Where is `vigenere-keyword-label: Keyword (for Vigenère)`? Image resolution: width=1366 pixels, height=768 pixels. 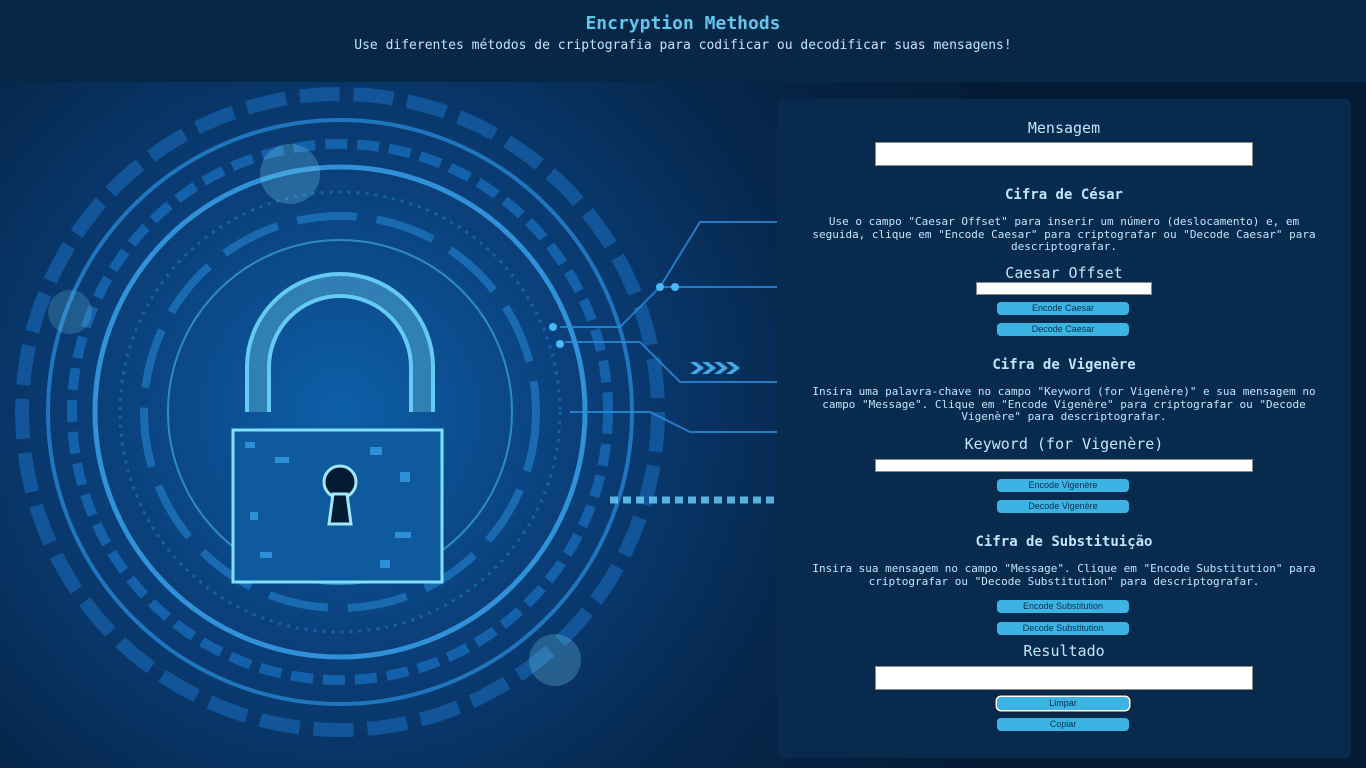
vigenere-keyword-label: Keyword (for Vigenère) is located at coordinates (1064, 444).